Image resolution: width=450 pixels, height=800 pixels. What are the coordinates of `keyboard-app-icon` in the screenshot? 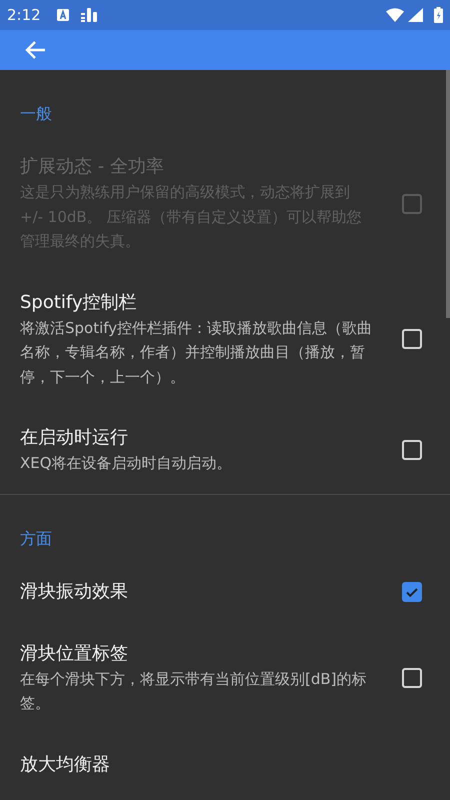 It's located at (62, 15).